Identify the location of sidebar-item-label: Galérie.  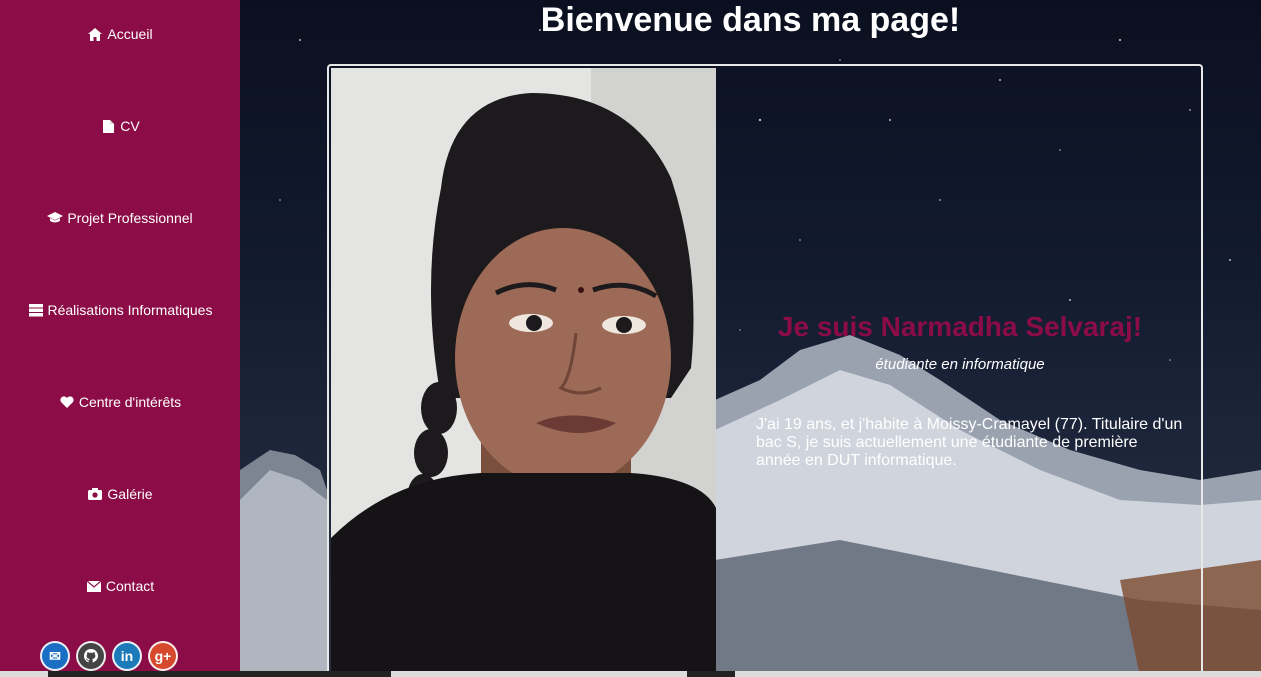
(130, 494).